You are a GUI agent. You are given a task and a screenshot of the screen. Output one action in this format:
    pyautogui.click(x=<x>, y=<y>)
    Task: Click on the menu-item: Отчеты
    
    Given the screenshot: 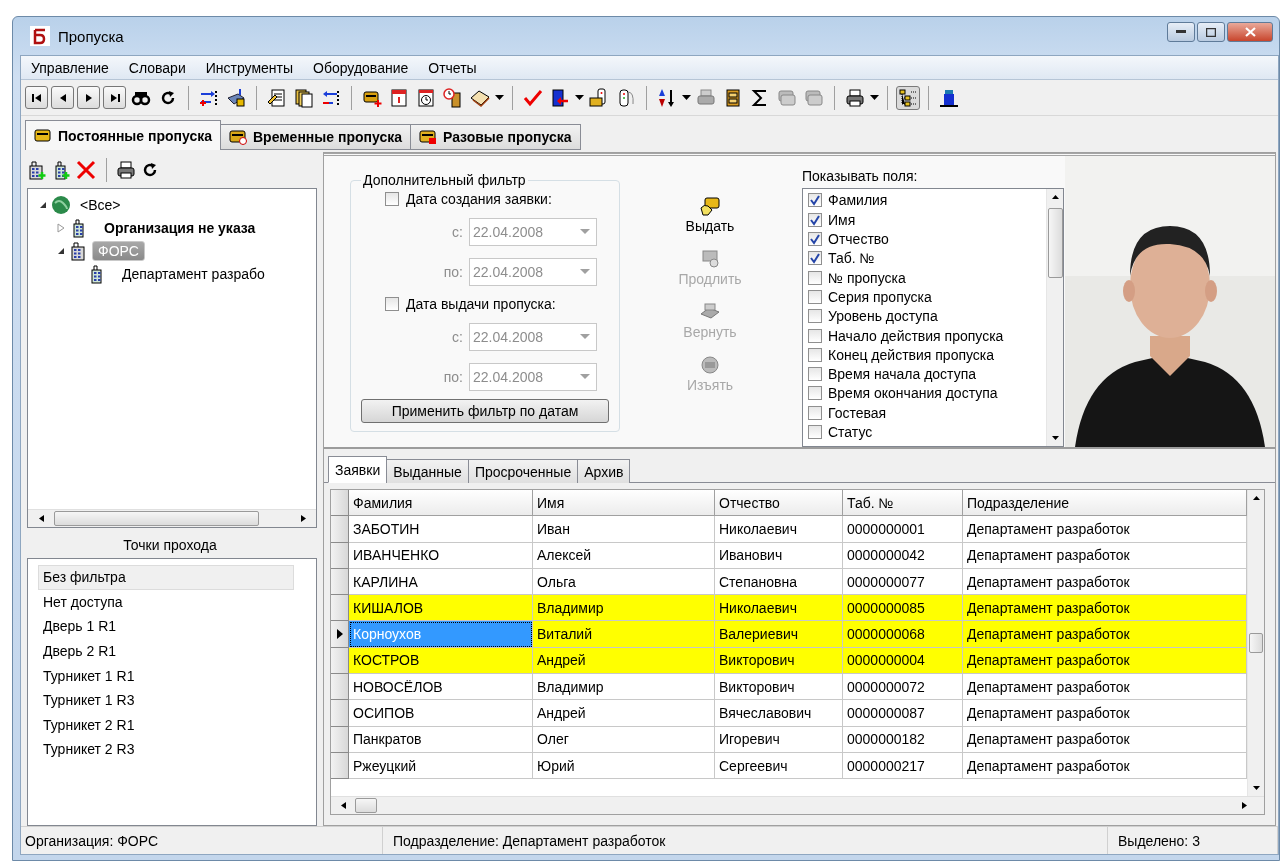 What is the action you would take?
    pyautogui.click(x=452, y=67)
    